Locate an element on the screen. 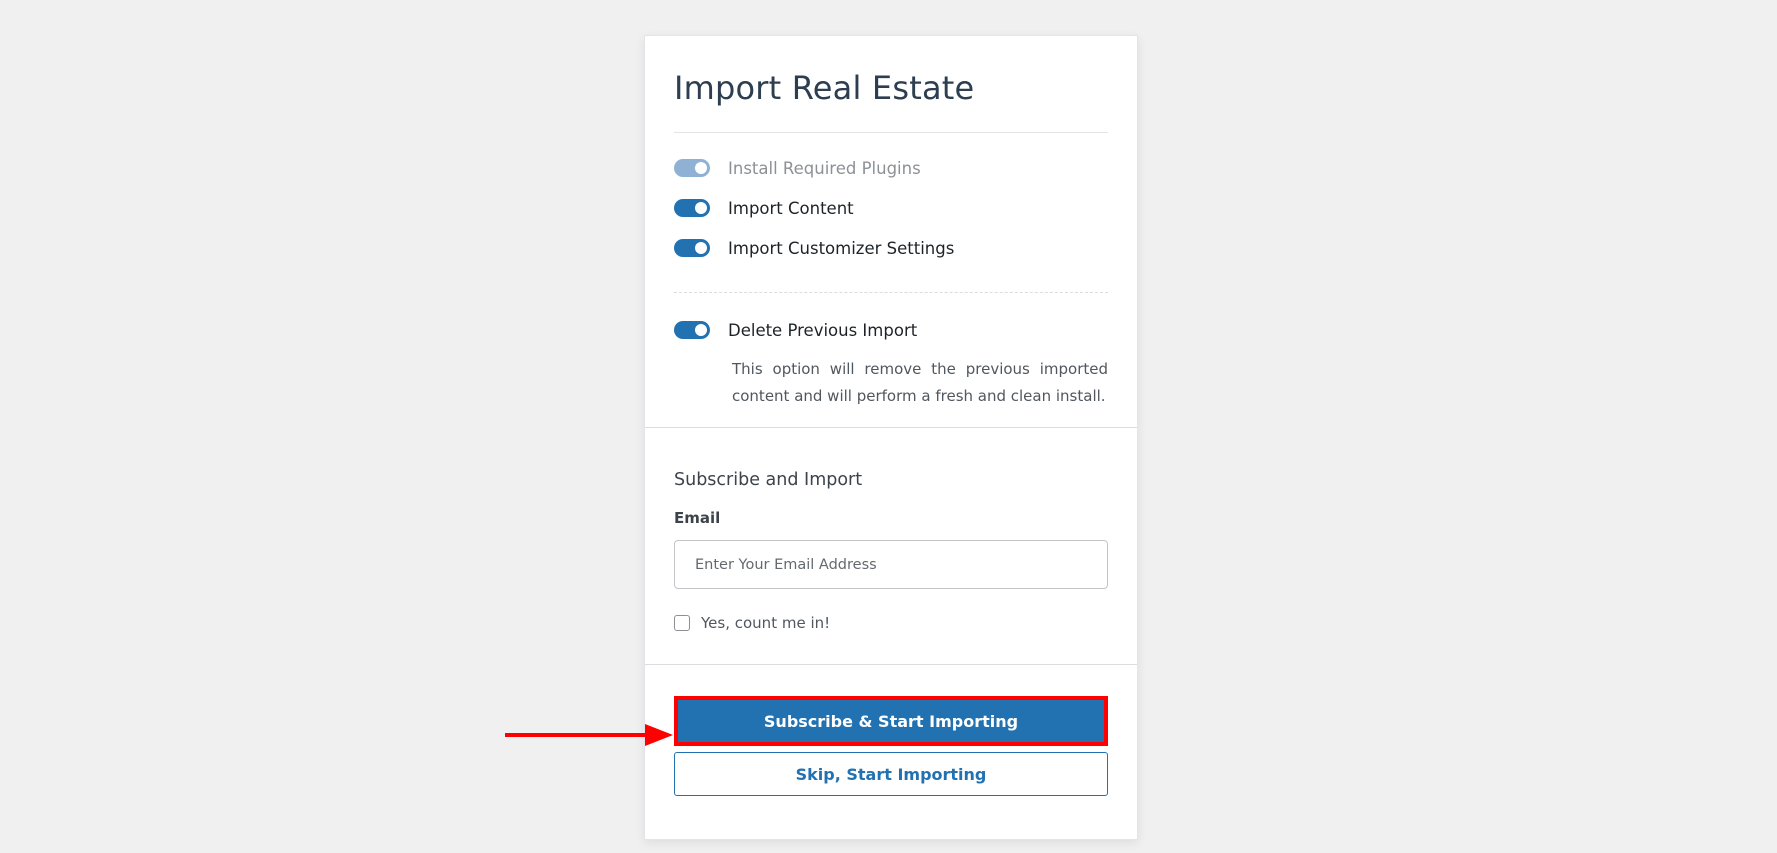 The height and width of the screenshot is (853, 1777). email-input is located at coordinates (891, 564).